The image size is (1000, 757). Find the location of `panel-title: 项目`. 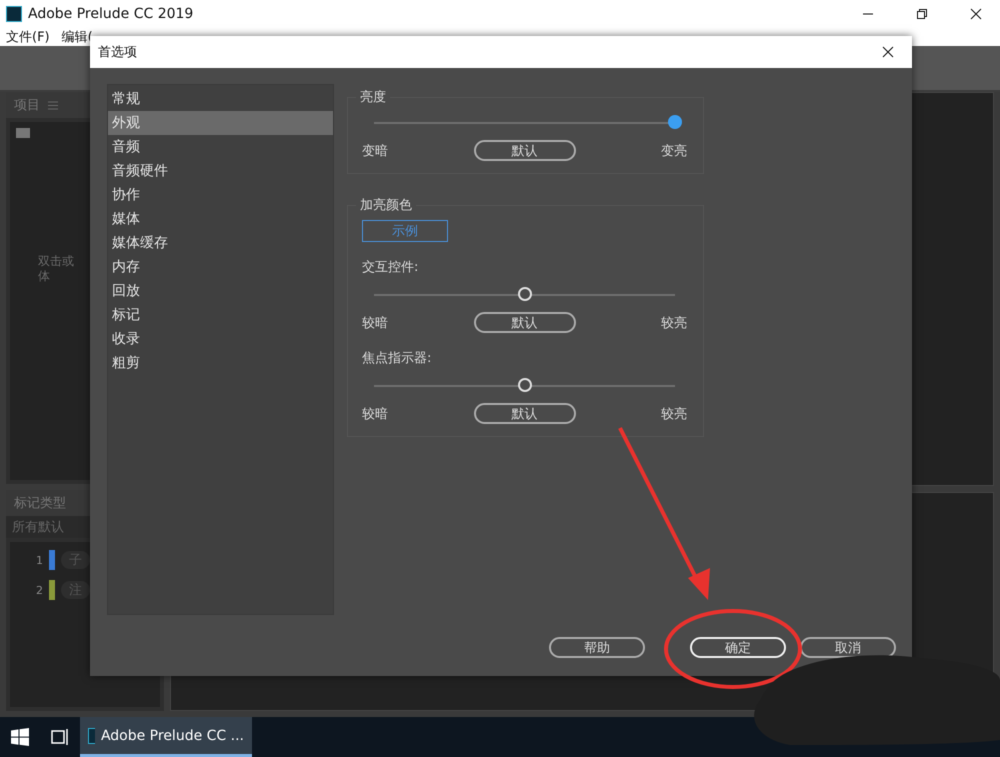

panel-title: 项目 is located at coordinates (27, 105).